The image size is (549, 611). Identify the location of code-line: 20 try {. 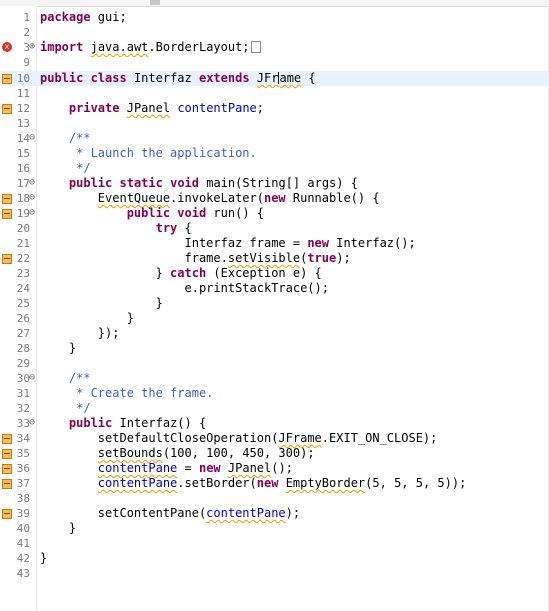
(274, 228).